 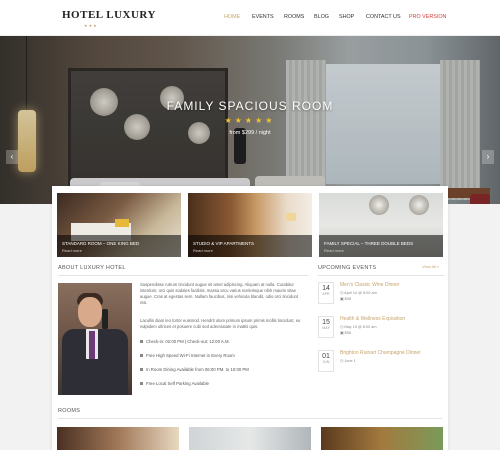 I want to click on event-month: JUN, so click(x=326, y=362).